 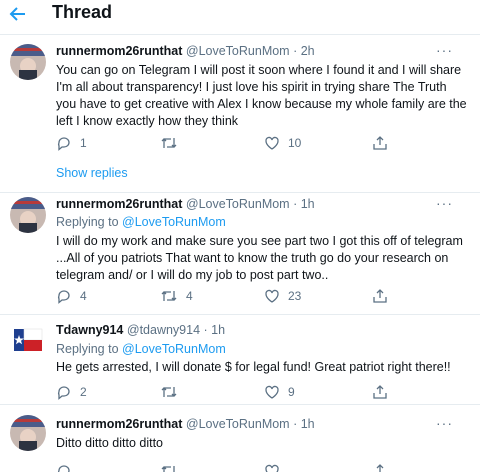 What do you see at coordinates (304, 51) in the screenshot?
I see `timestamp: · 2h` at bounding box center [304, 51].